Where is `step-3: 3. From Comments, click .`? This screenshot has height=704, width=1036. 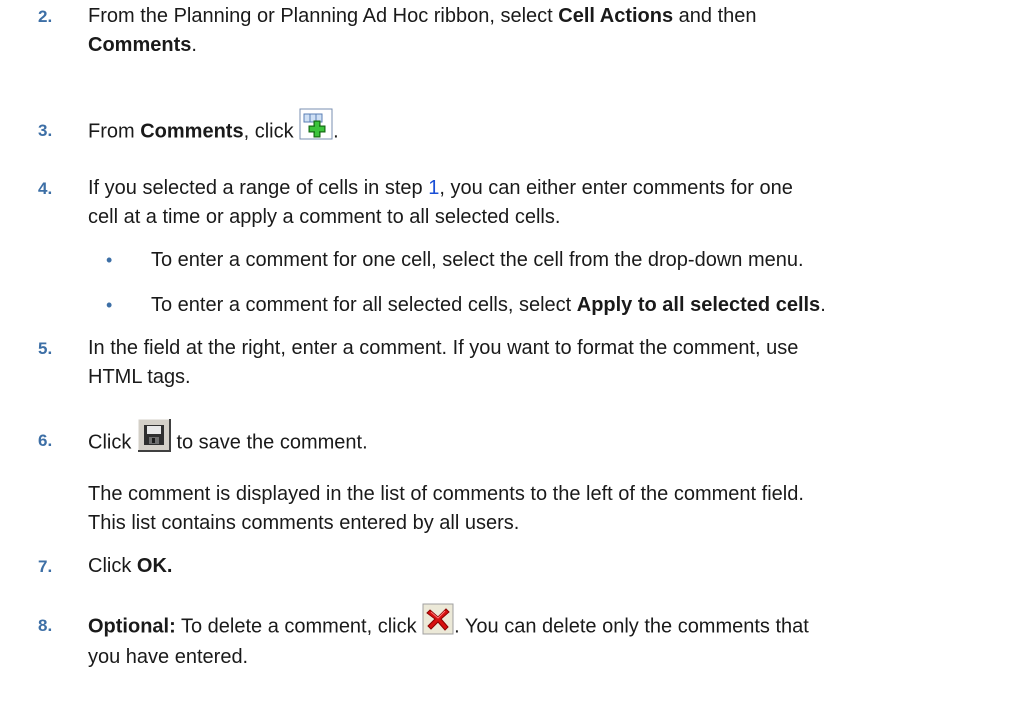 step-3: 3. From Comments, click . is located at coordinates (518, 128).